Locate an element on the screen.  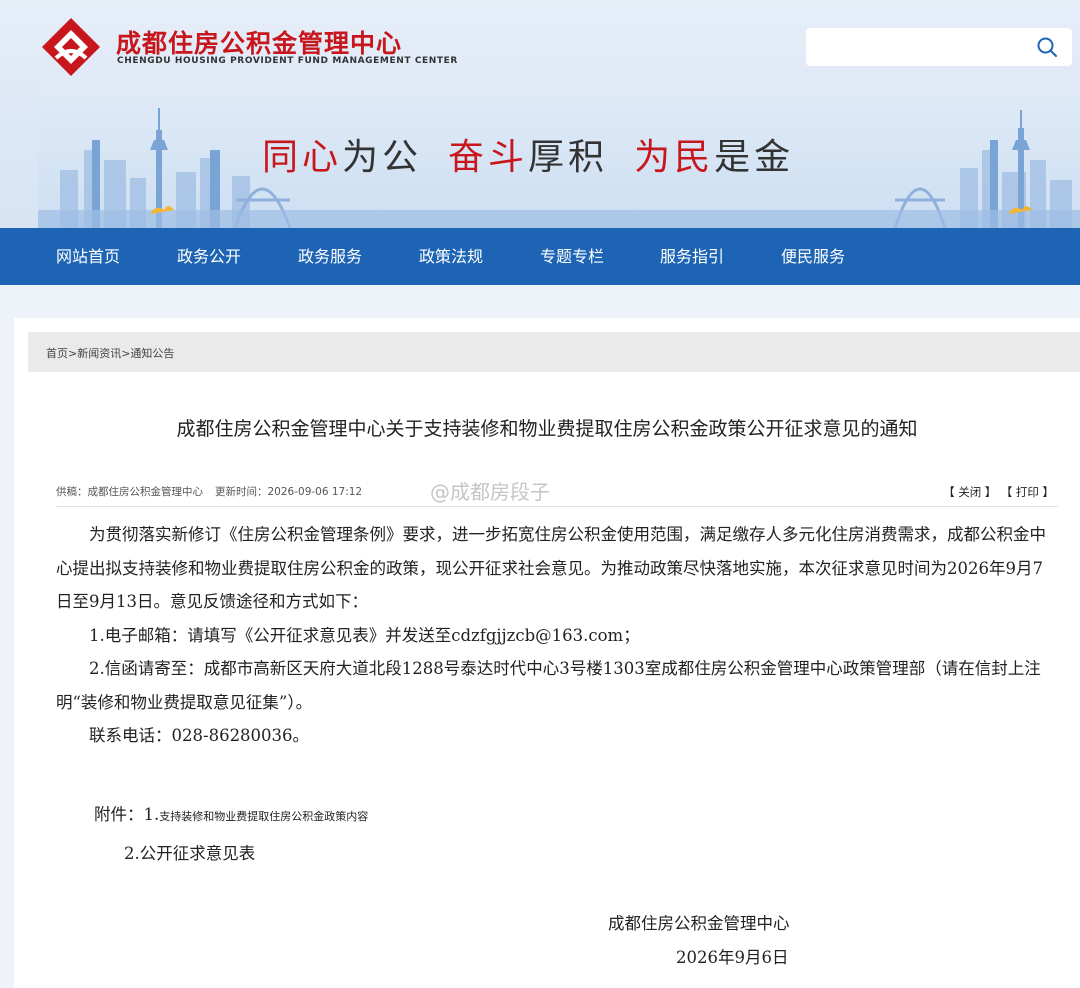
breadcrumb-bar: 首页>新闻资讯>通知公告 is located at coordinates (554, 352).